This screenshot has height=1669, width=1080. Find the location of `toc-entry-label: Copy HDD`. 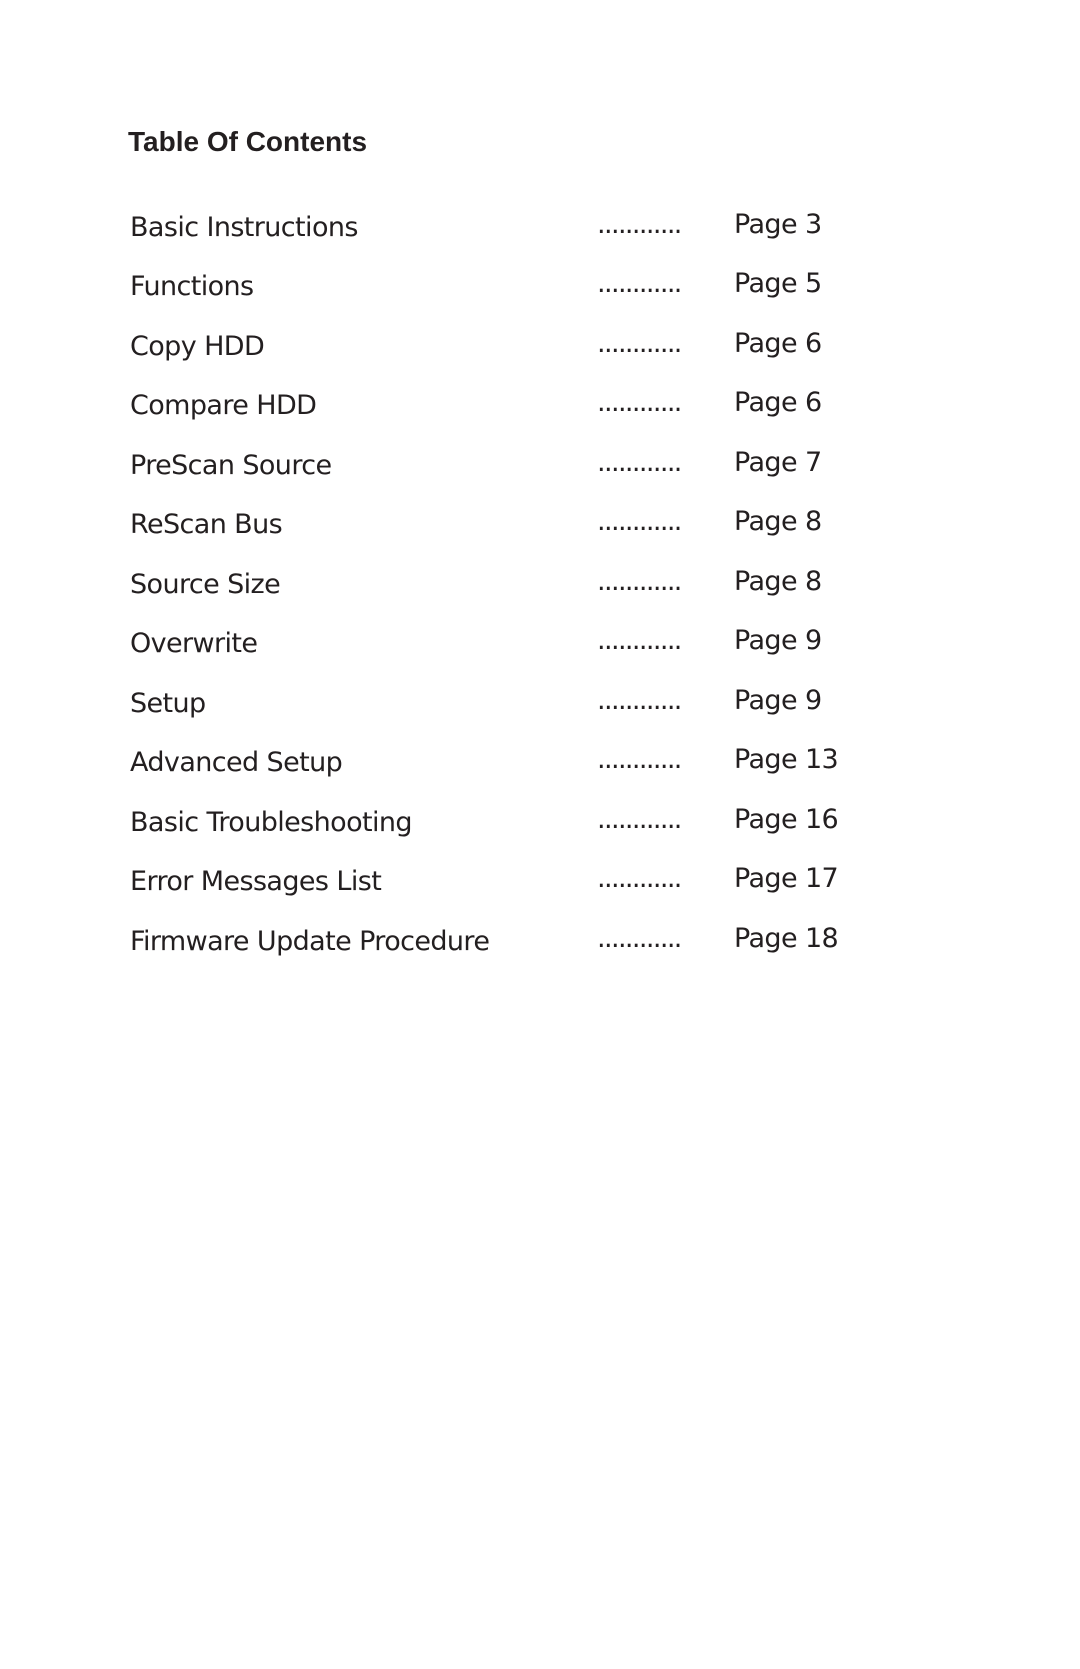

toc-entry-label: Copy HDD is located at coordinates (197, 346).